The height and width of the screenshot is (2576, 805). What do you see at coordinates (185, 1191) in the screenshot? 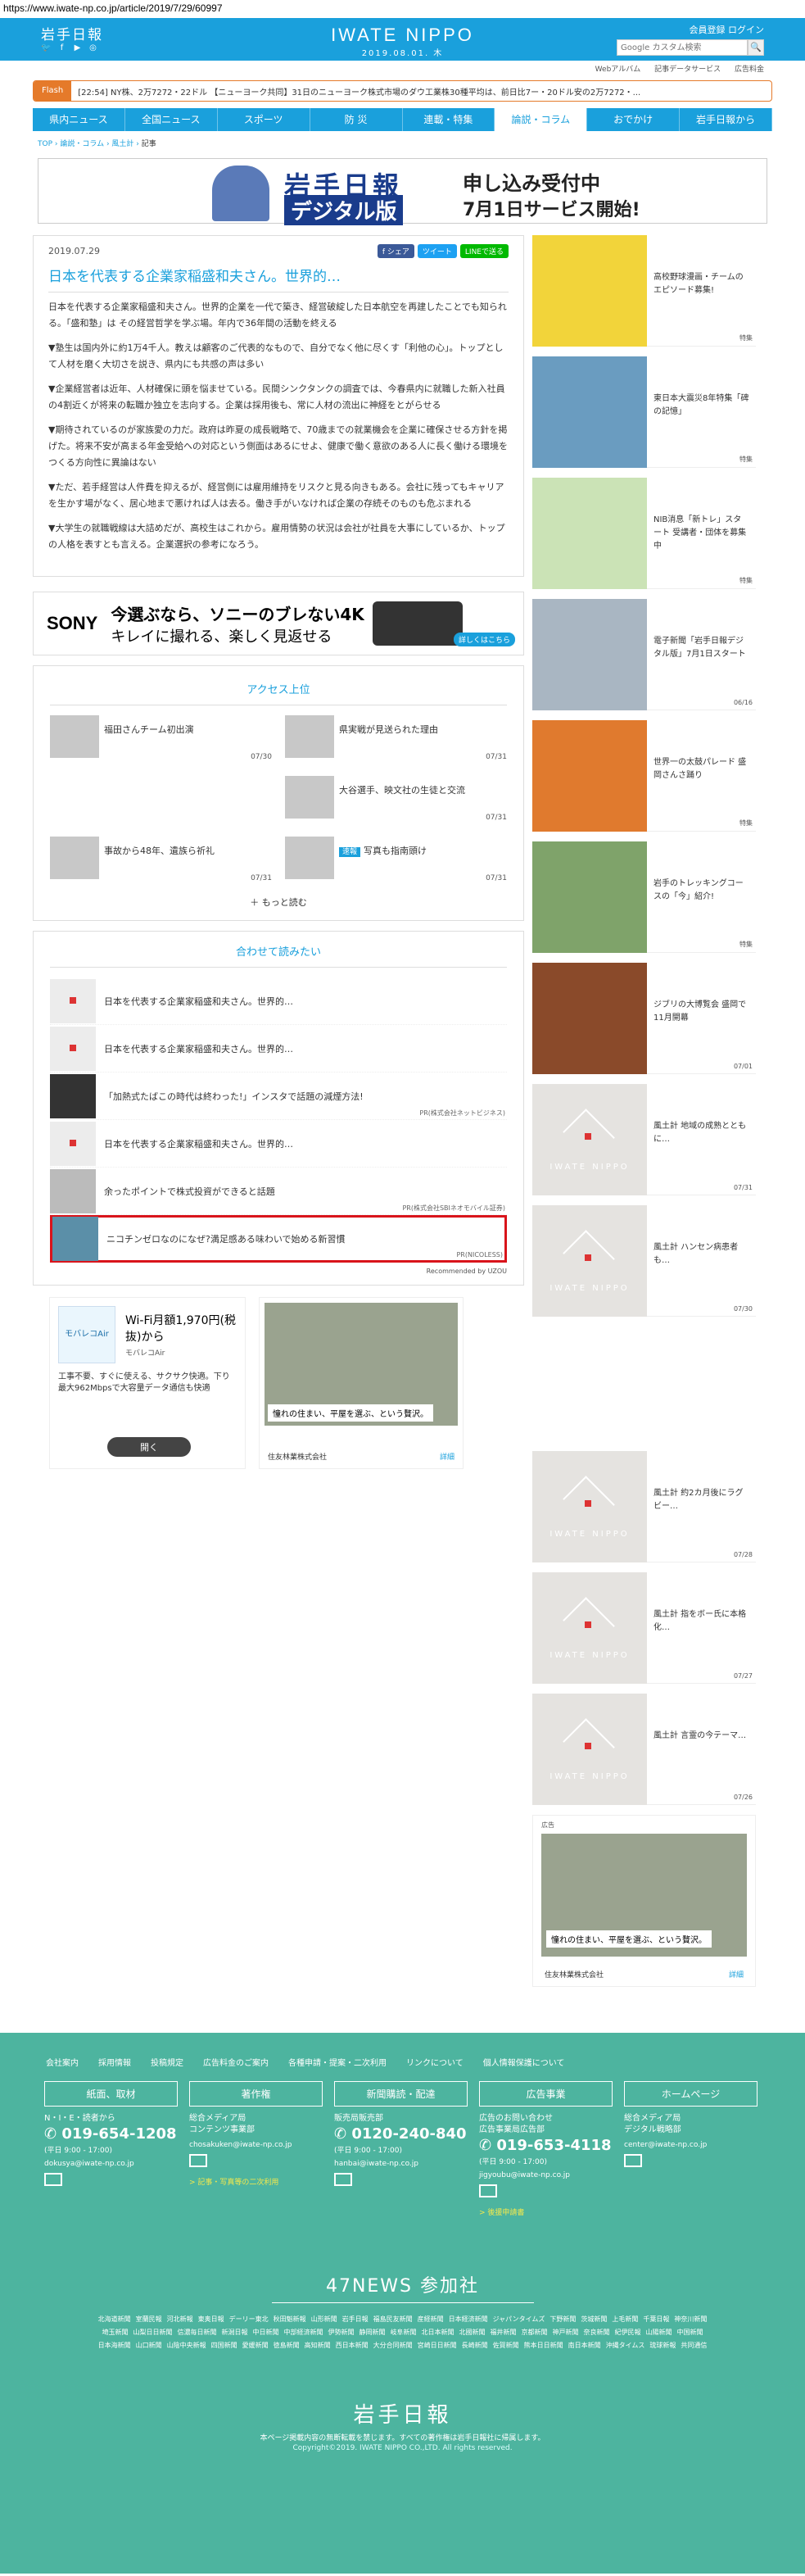
I see `recommended-item-title: 余ったポイントで株式投資ができると話題` at bounding box center [185, 1191].